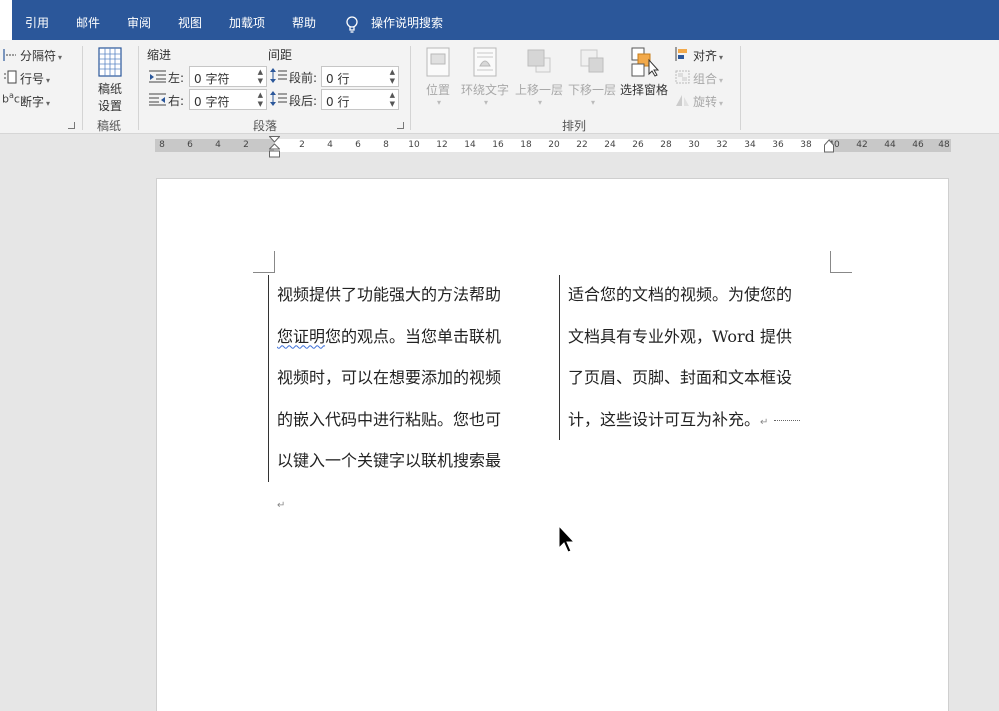  What do you see at coordinates (638, 145) in the screenshot?
I see `ruler-tick: 26` at bounding box center [638, 145].